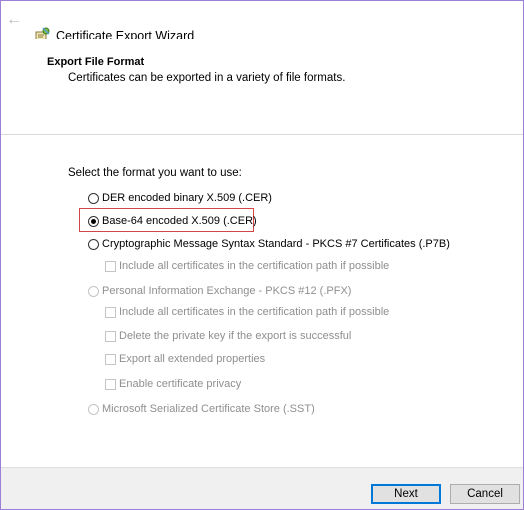 The height and width of the screenshot is (510, 524). Describe the element at coordinates (110, 312) in the screenshot. I see `checkbox-pfx-include-all` at that location.